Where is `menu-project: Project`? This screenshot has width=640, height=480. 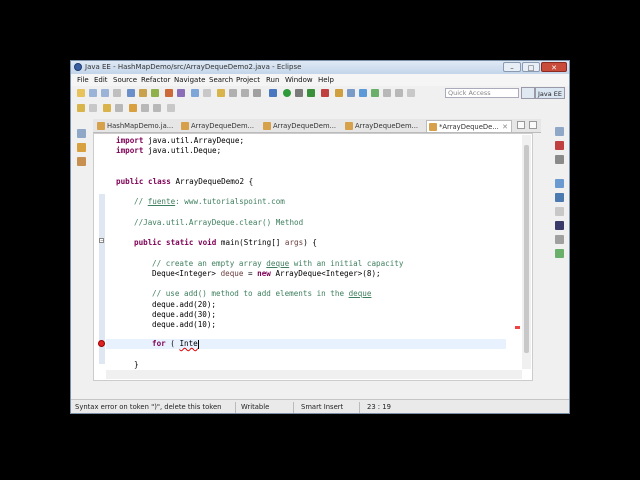
menu-project: Project is located at coordinates (248, 80).